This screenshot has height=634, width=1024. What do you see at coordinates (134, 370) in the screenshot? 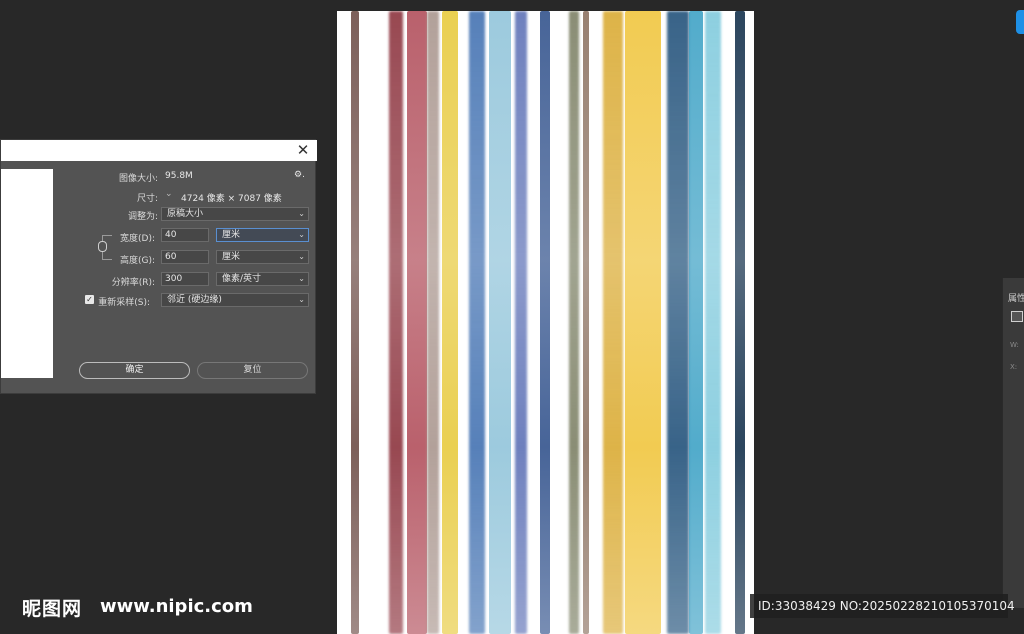
I see `ok-button: 确定` at bounding box center [134, 370].